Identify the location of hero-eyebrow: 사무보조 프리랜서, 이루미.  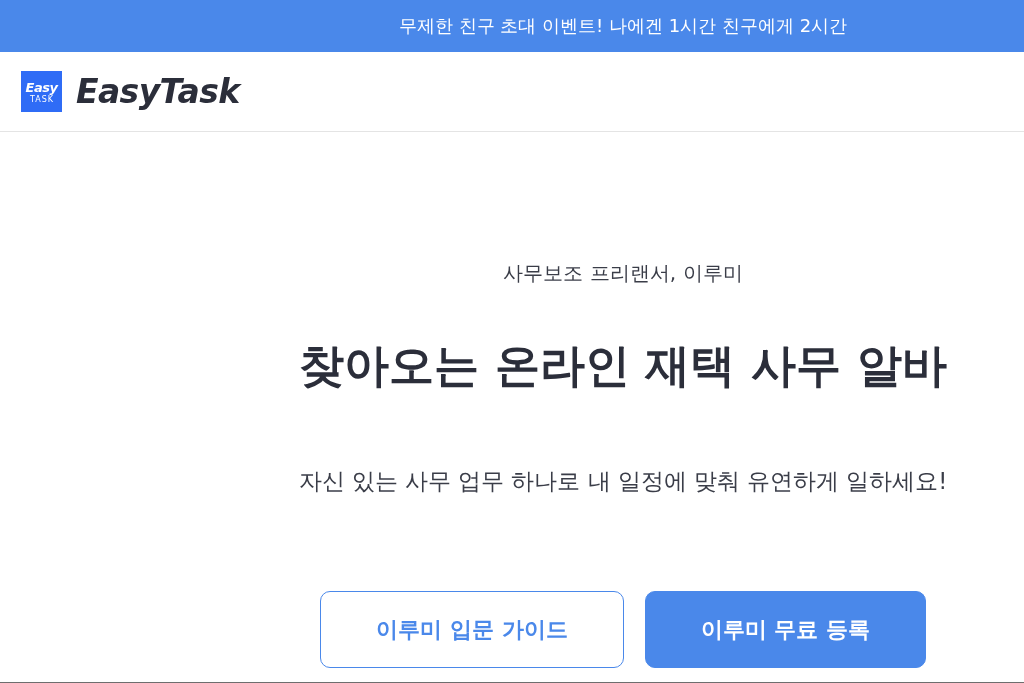
(623, 273).